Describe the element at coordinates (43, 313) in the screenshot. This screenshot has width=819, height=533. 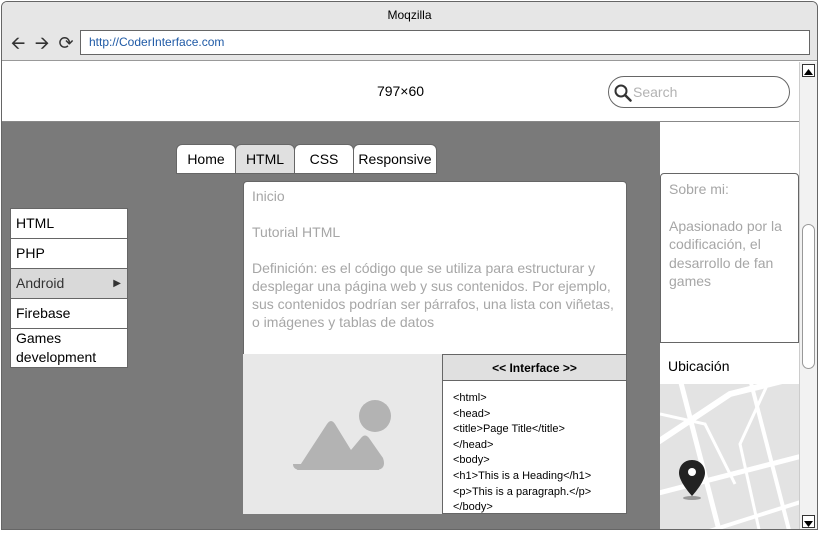
I see `menu-item-label: Firebase` at that location.